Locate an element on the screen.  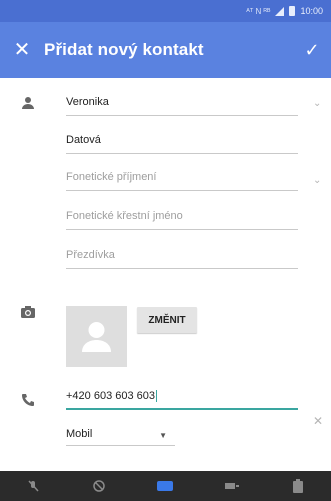
first-name-field: Veronika is located at coordinates (182, 106).